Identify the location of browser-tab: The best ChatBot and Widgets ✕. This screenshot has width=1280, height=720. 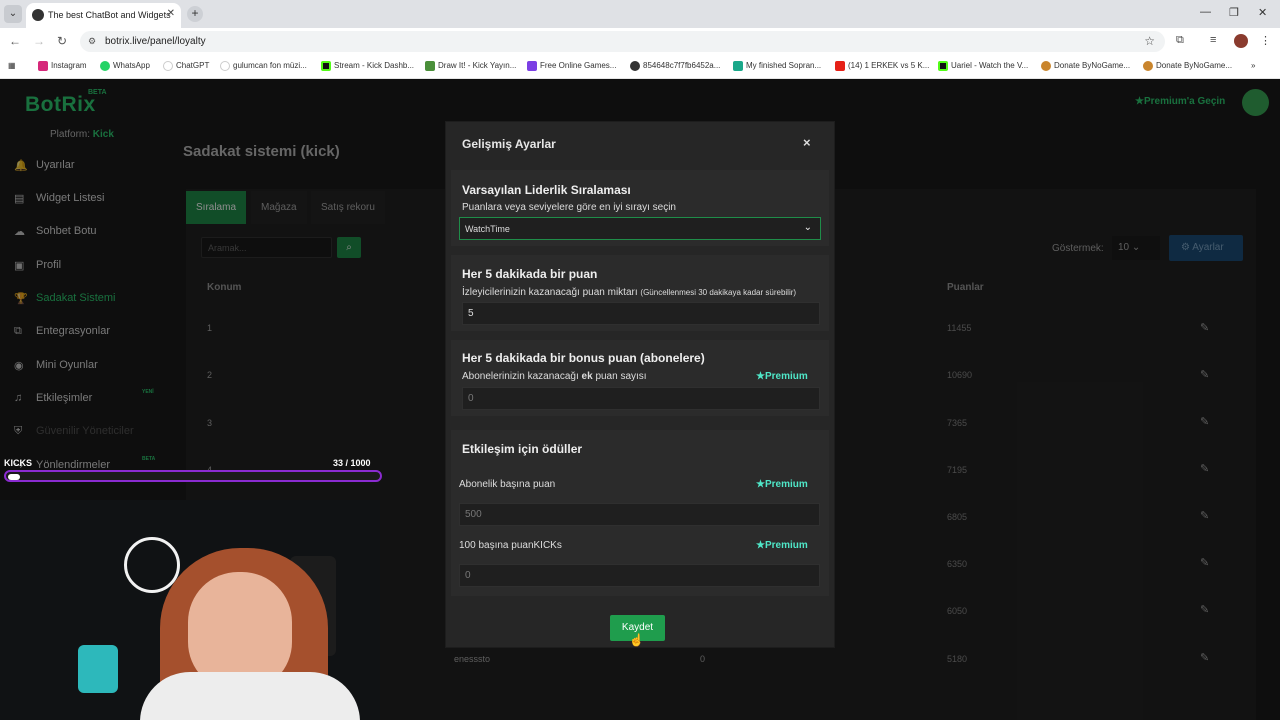
(103, 15).